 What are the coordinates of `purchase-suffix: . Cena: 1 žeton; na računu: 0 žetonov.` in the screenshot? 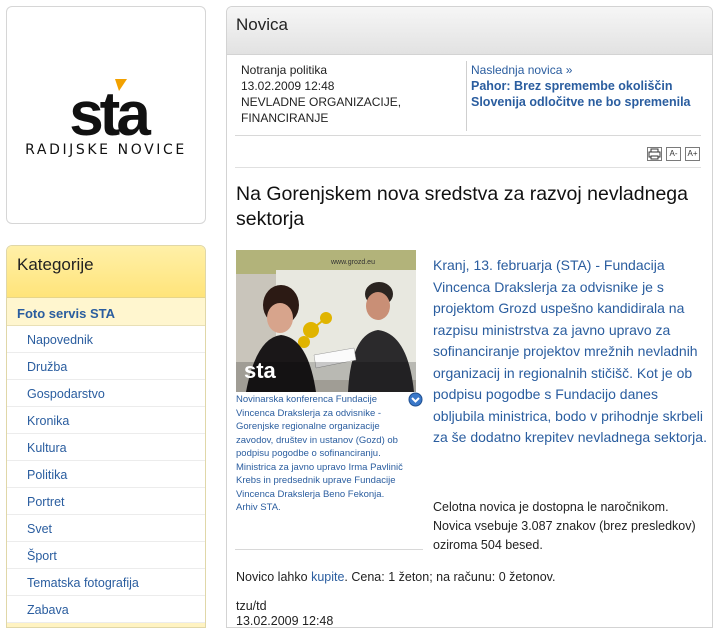 It's located at (450, 577).